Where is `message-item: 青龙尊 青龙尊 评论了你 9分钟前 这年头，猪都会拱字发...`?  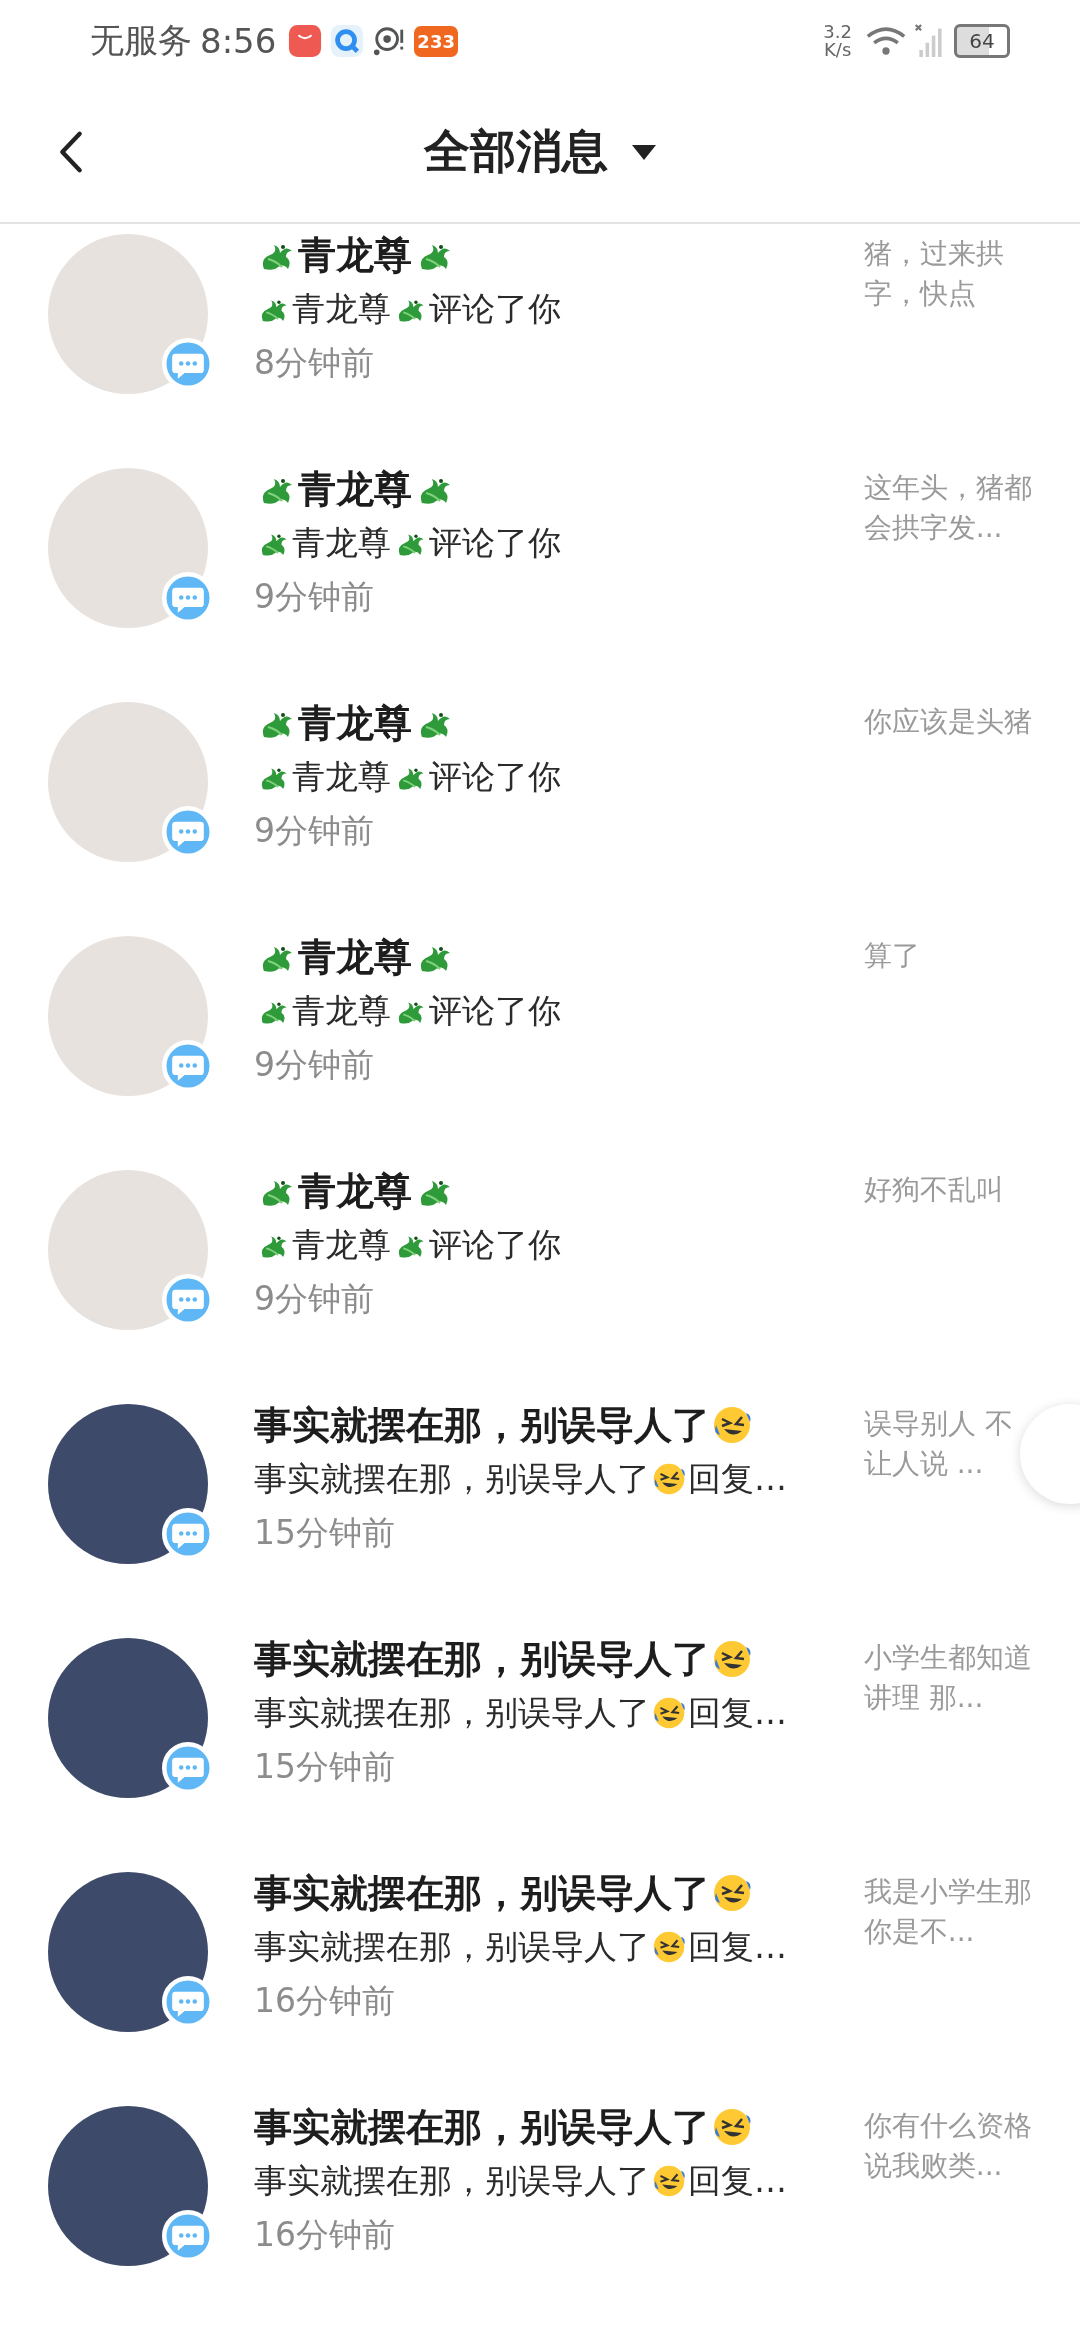
message-item: 青龙尊 青龙尊 评论了你 9分钟前 这年头，猪都会拱字发... is located at coordinates (540, 579).